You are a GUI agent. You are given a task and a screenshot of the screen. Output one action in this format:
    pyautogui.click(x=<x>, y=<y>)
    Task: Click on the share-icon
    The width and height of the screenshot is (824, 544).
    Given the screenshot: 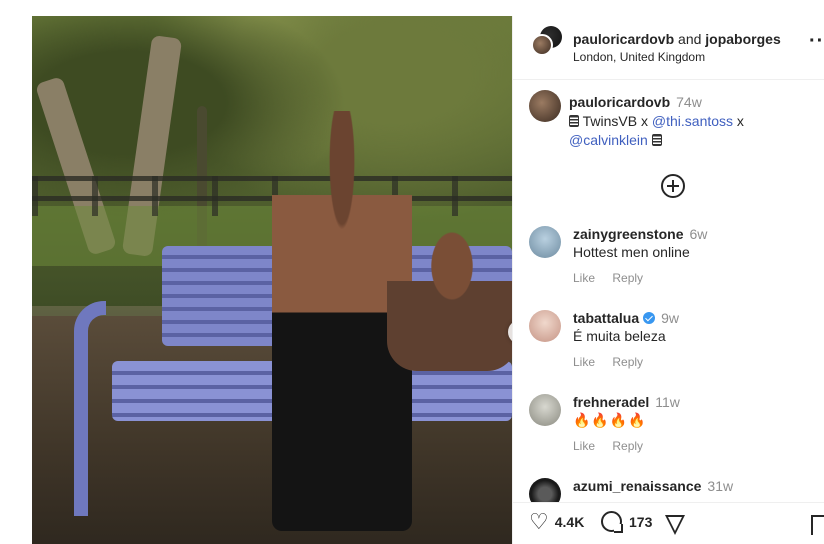 What is the action you would take?
    pyautogui.click(x=675, y=525)
    